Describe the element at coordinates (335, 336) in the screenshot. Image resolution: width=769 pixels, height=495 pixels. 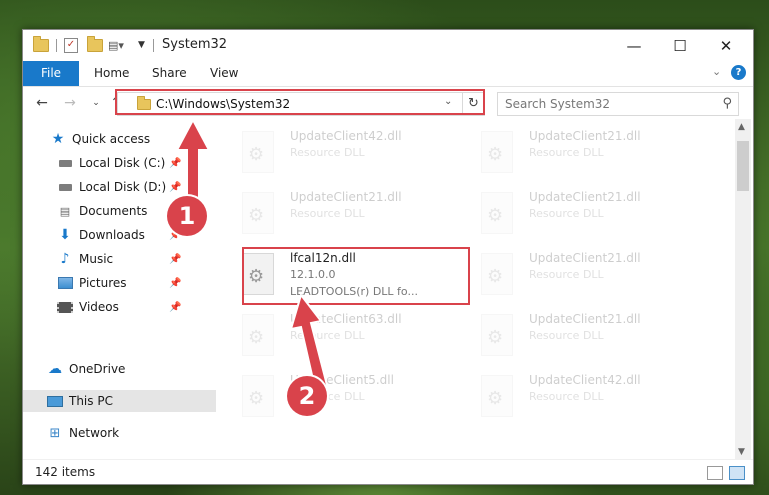
I see `file-item: UpdateClient63.dll Resource DLL` at that location.